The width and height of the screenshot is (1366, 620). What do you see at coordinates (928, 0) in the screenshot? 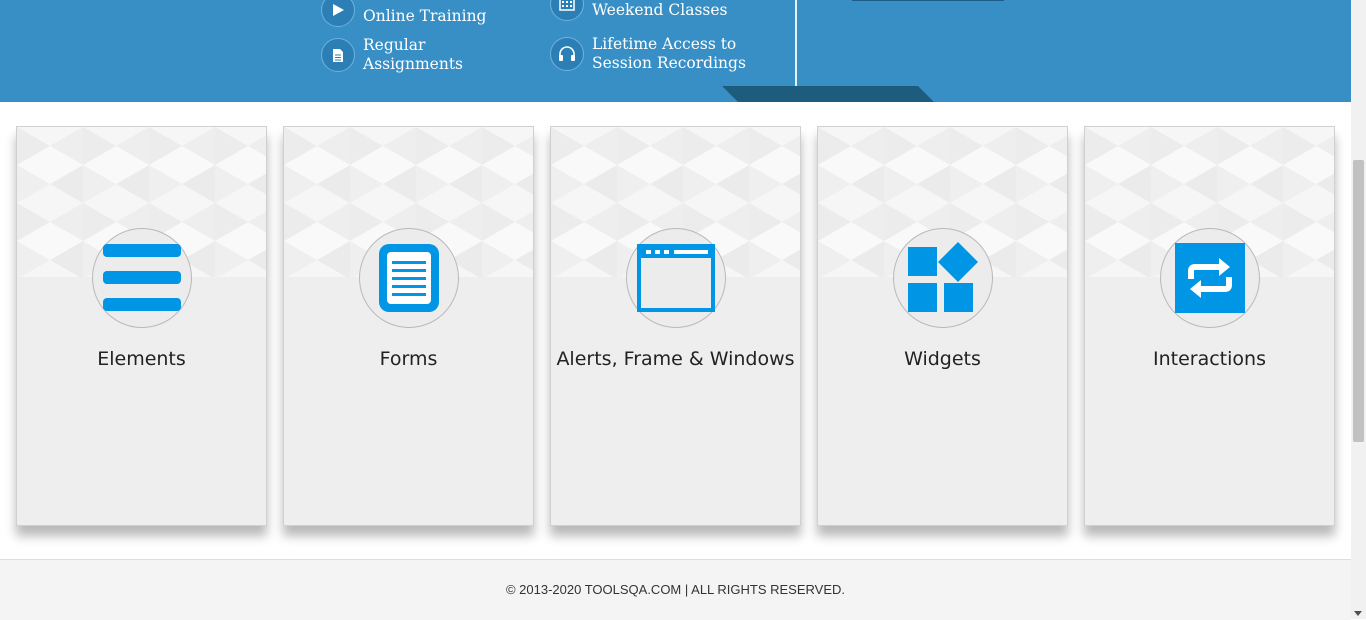
I see `banner-top-line` at bounding box center [928, 0].